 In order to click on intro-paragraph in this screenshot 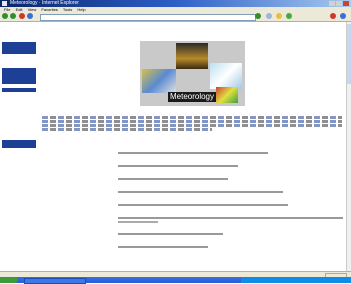, I will do `click(192, 124)`.